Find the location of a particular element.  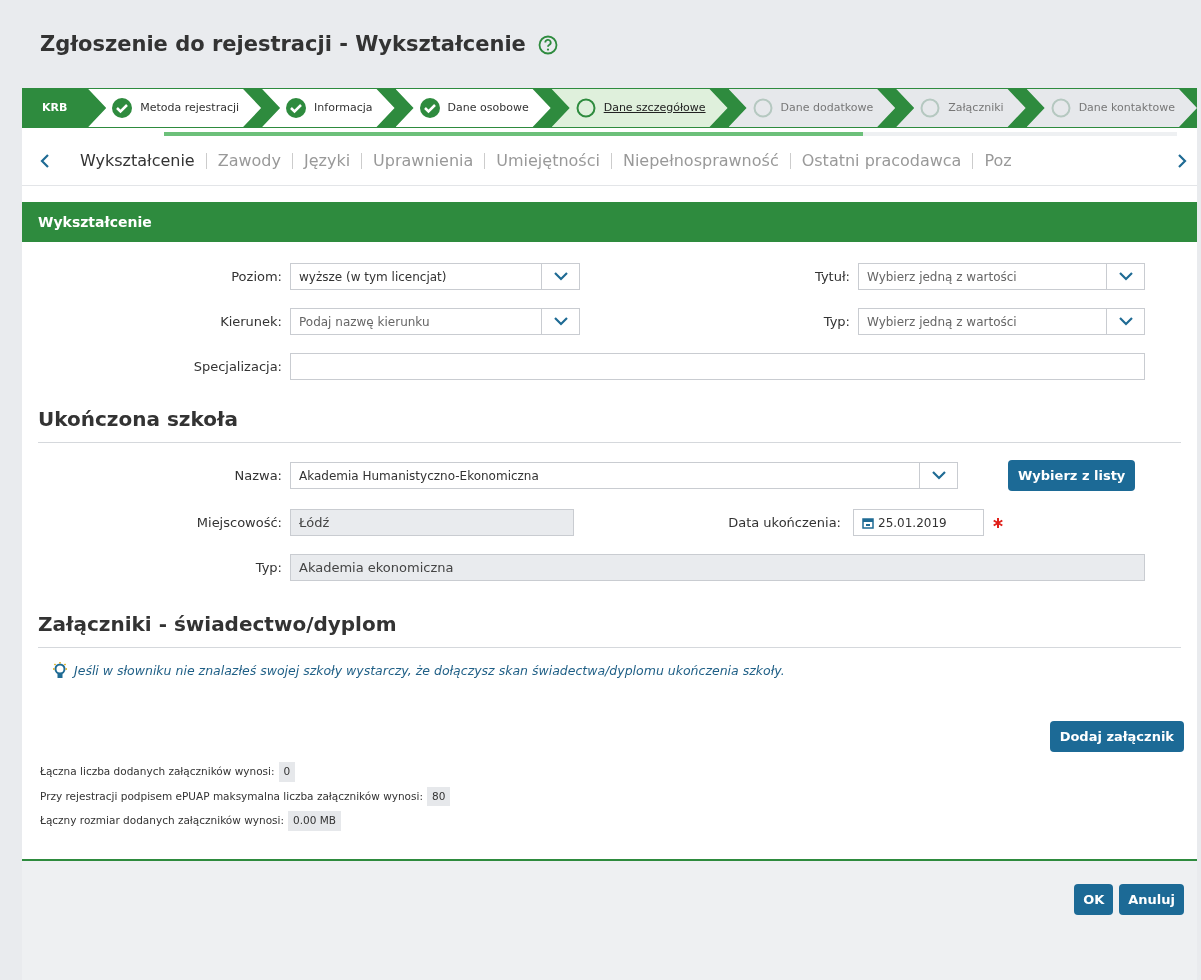

stat-label: Łączna liczba dodanych załączników wynosi: is located at coordinates (157, 771).